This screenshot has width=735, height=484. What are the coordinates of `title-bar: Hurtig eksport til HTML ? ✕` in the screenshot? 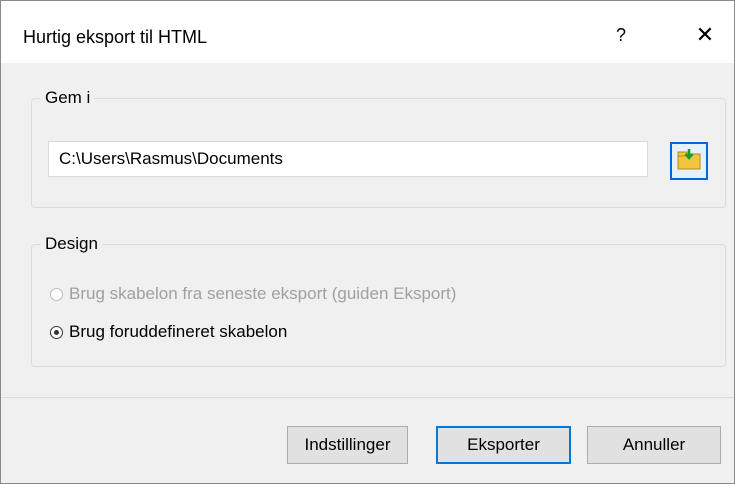 It's located at (367, 32).